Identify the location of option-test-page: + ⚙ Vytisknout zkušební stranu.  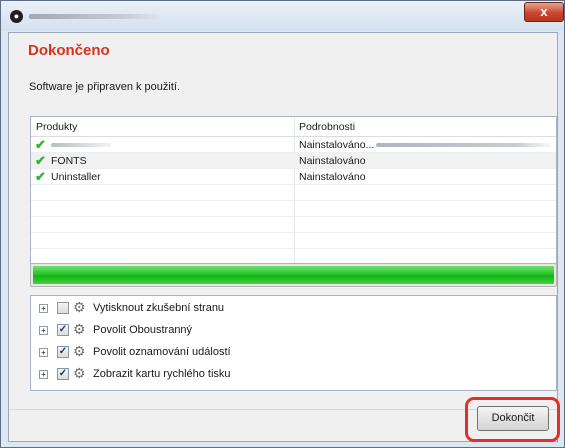
(287, 308).